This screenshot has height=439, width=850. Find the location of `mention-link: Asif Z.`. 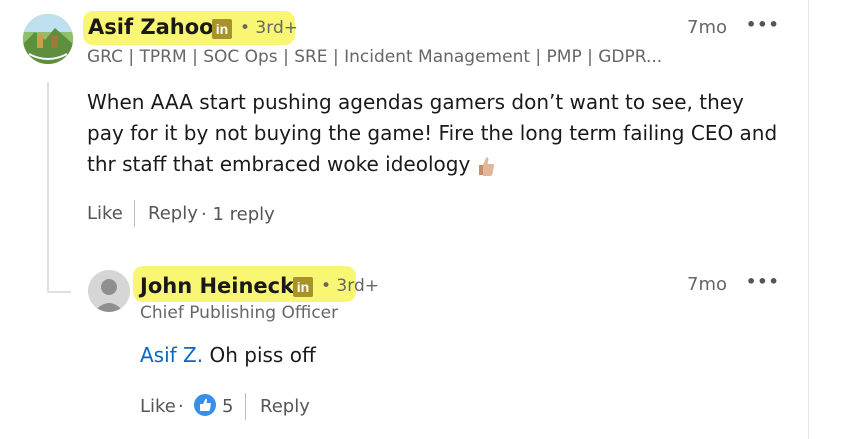

mention-link: Asif Z. is located at coordinates (171, 355).